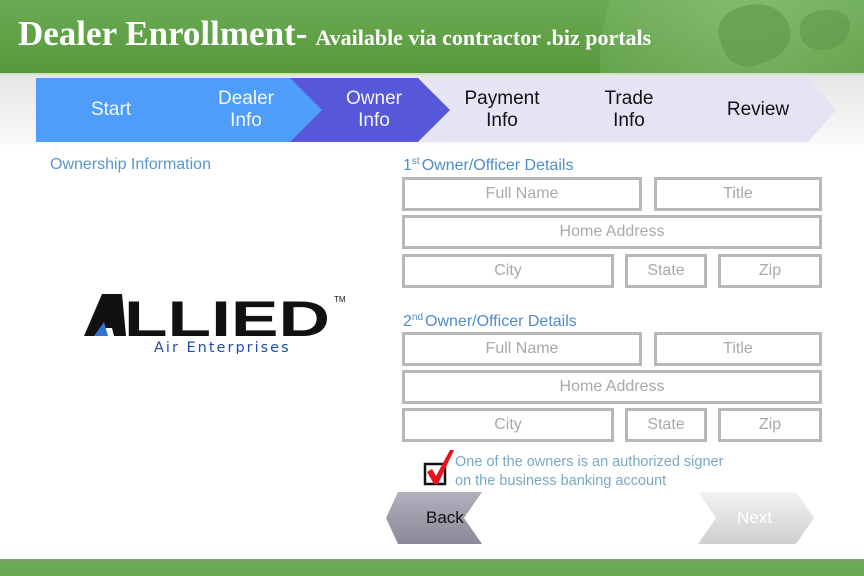 The width and height of the screenshot is (864, 576). I want to click on owner2-home-address-field: Home Address, so click(612, 387).